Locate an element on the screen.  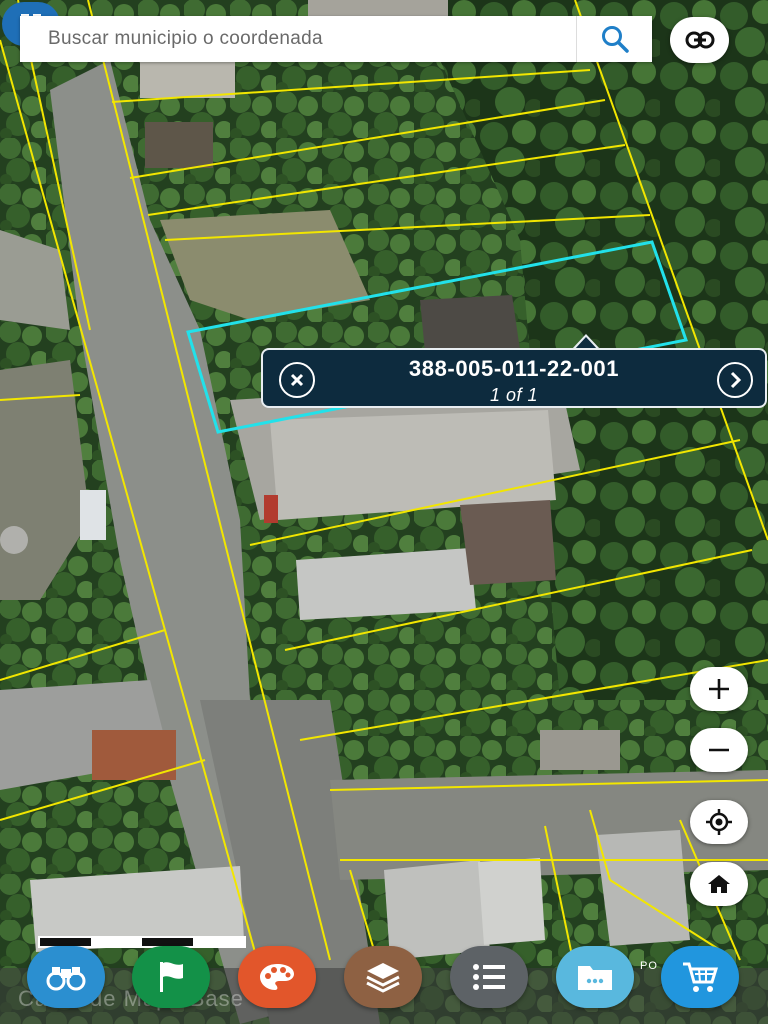
layers-icon is located at coordinates (383, 978).